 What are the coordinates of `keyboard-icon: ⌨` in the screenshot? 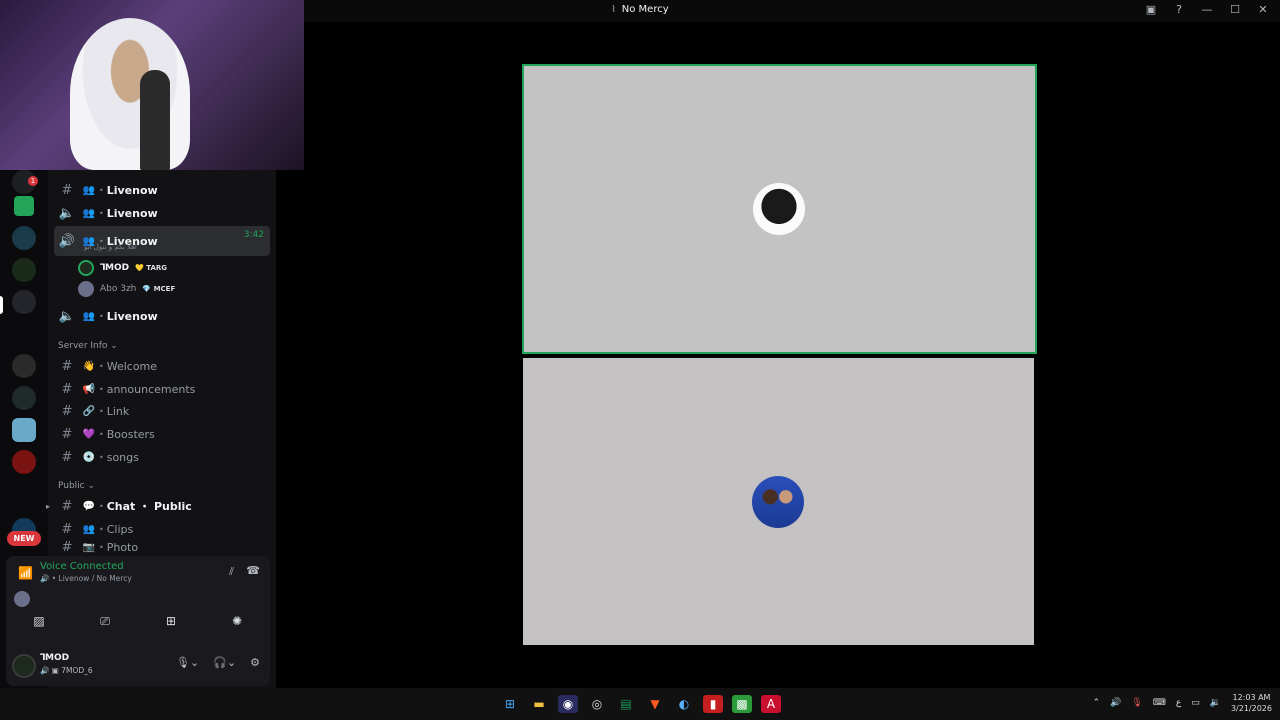 It's located at (1159, 703).